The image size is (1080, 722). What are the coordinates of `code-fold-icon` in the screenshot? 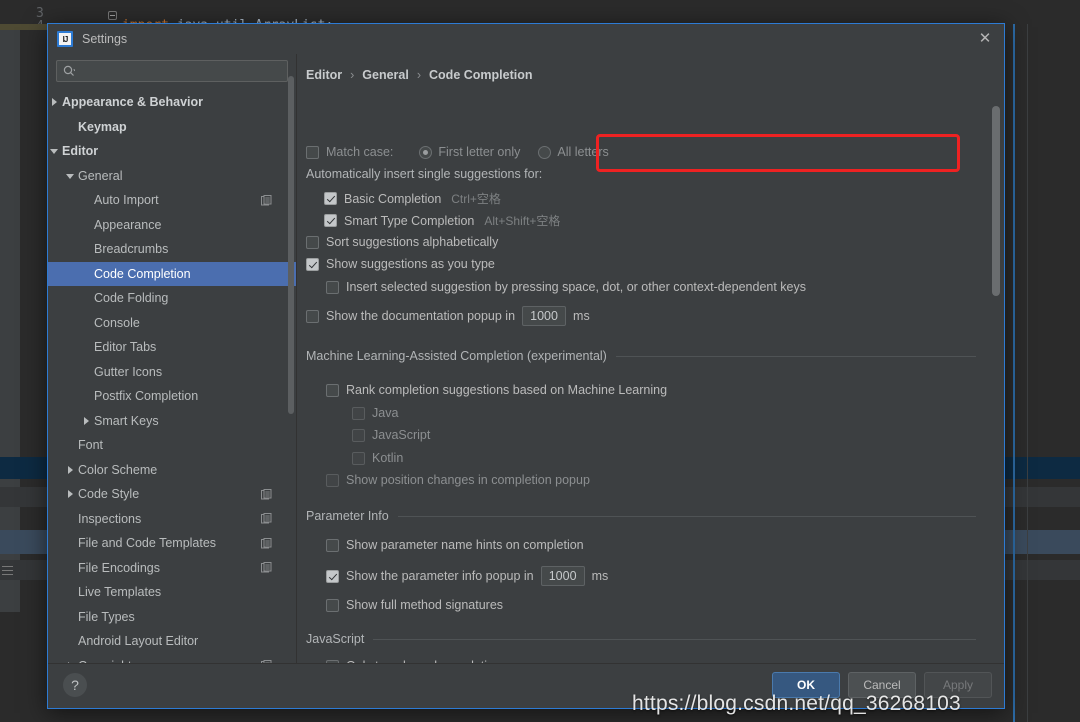 It's located at (112, 15).